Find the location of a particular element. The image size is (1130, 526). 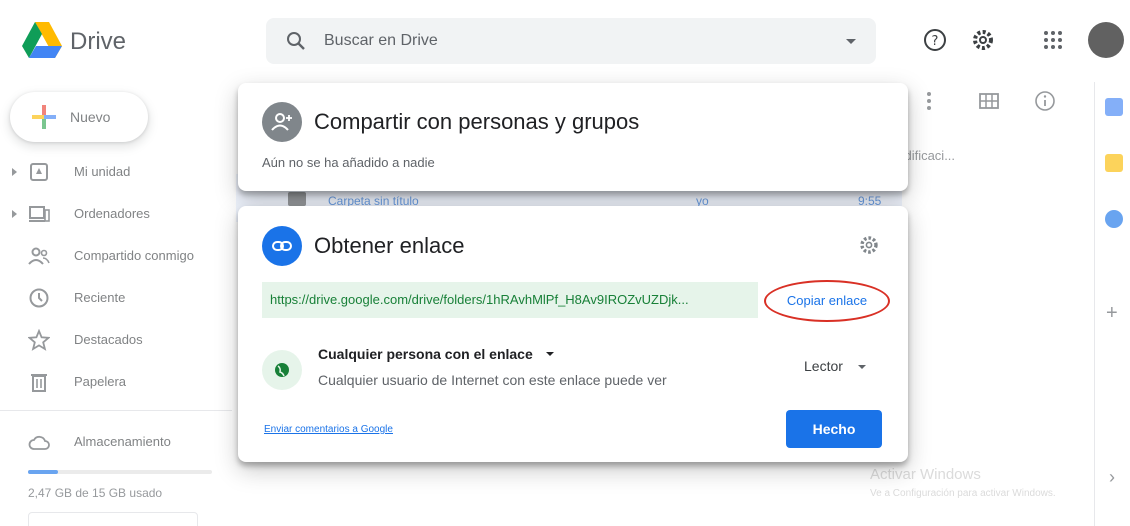

drive-logo-icon is located at coordinates (42, 40).